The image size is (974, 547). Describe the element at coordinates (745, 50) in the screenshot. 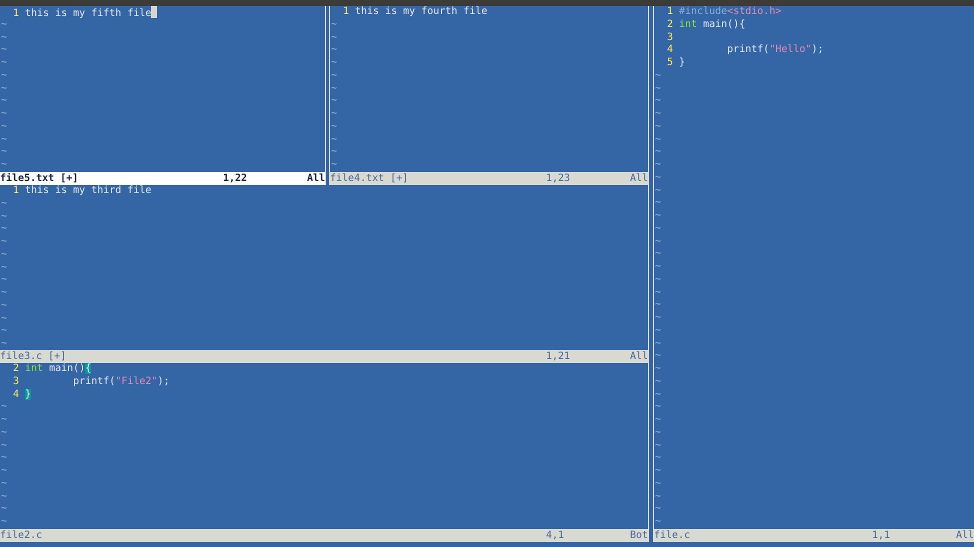

I see `code-line: 4 printf("Hello");` at that location.